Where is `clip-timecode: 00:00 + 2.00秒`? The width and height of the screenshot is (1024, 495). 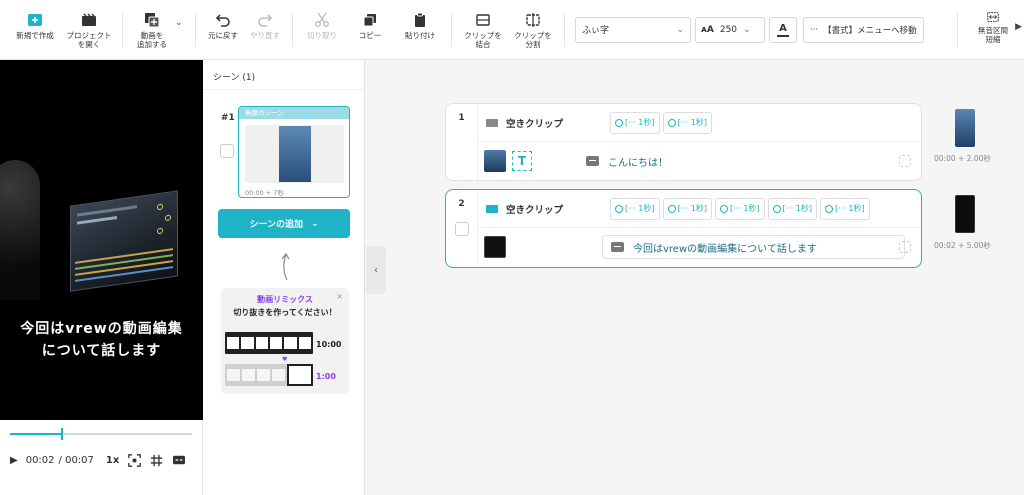 clip-timecode: 00:00 + 2.00秒 is located at coordinates (962, 158).